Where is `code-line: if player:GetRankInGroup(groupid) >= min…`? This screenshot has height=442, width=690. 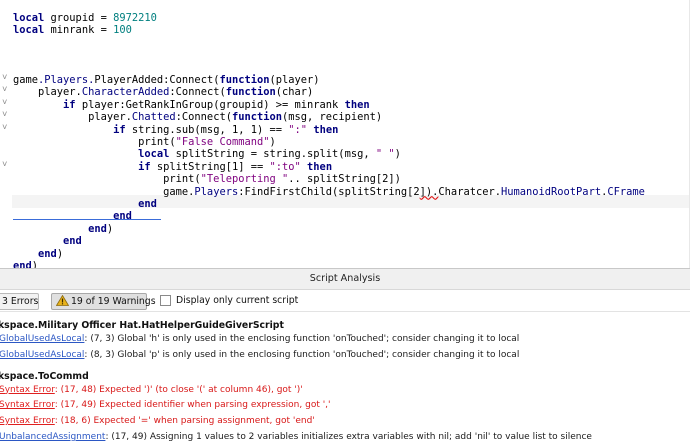 code-line: if player:GetRankInGroup(groupid) >= min… is located at coordinates (191, 105).